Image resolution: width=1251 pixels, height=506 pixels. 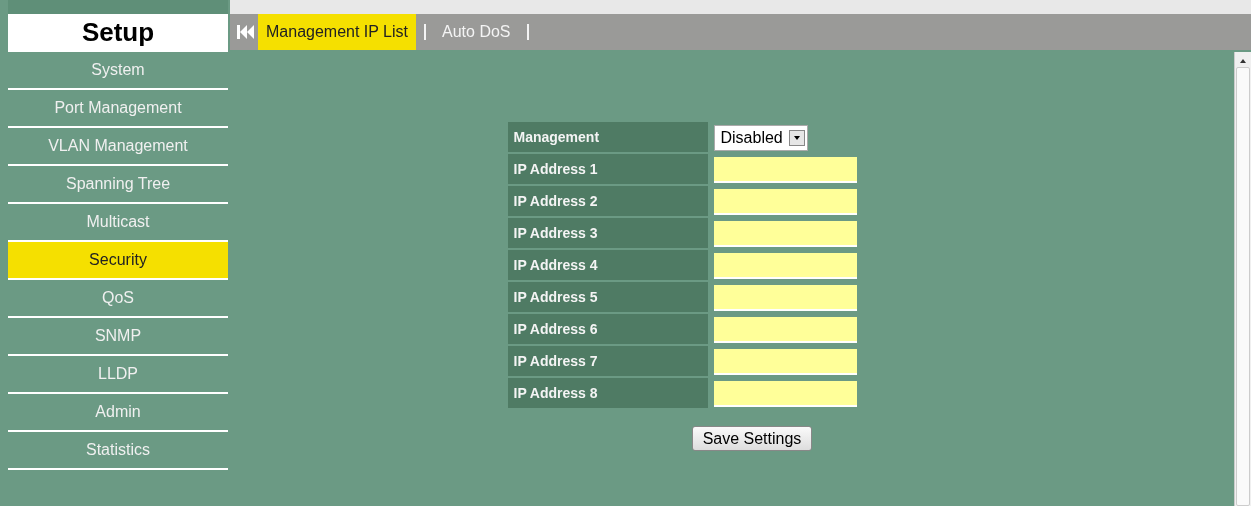 What do you see at coordinates (118, 222) in the screenshot?
I see `sidebar-item: Multicast` at bounding box center [118, 222].